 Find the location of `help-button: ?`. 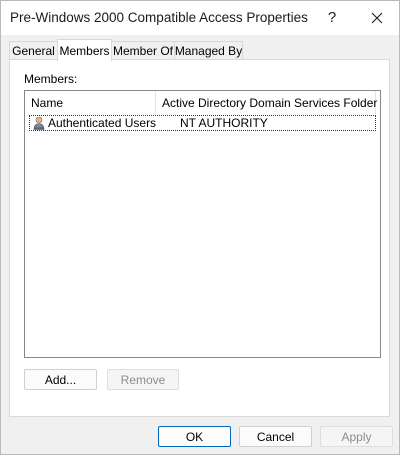

help-button: ? is located at coordinates (332, 17).